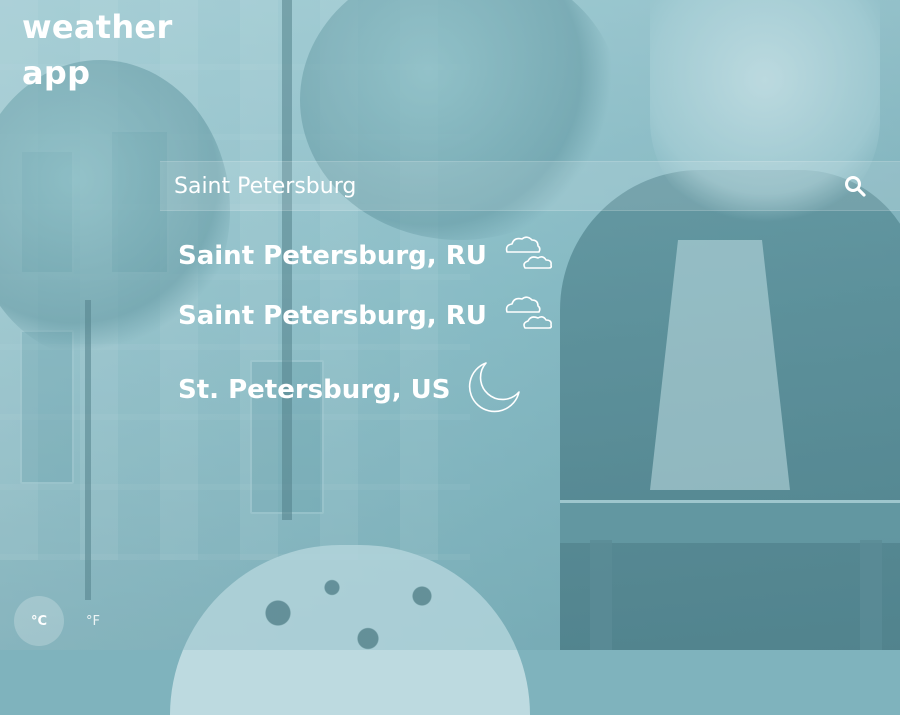 Image resolution: width=900 pixels, height=715 pixels. Describe the element at coordinates (97, 27) in the screenshot. I see `app-title-line1: weather` at that location.